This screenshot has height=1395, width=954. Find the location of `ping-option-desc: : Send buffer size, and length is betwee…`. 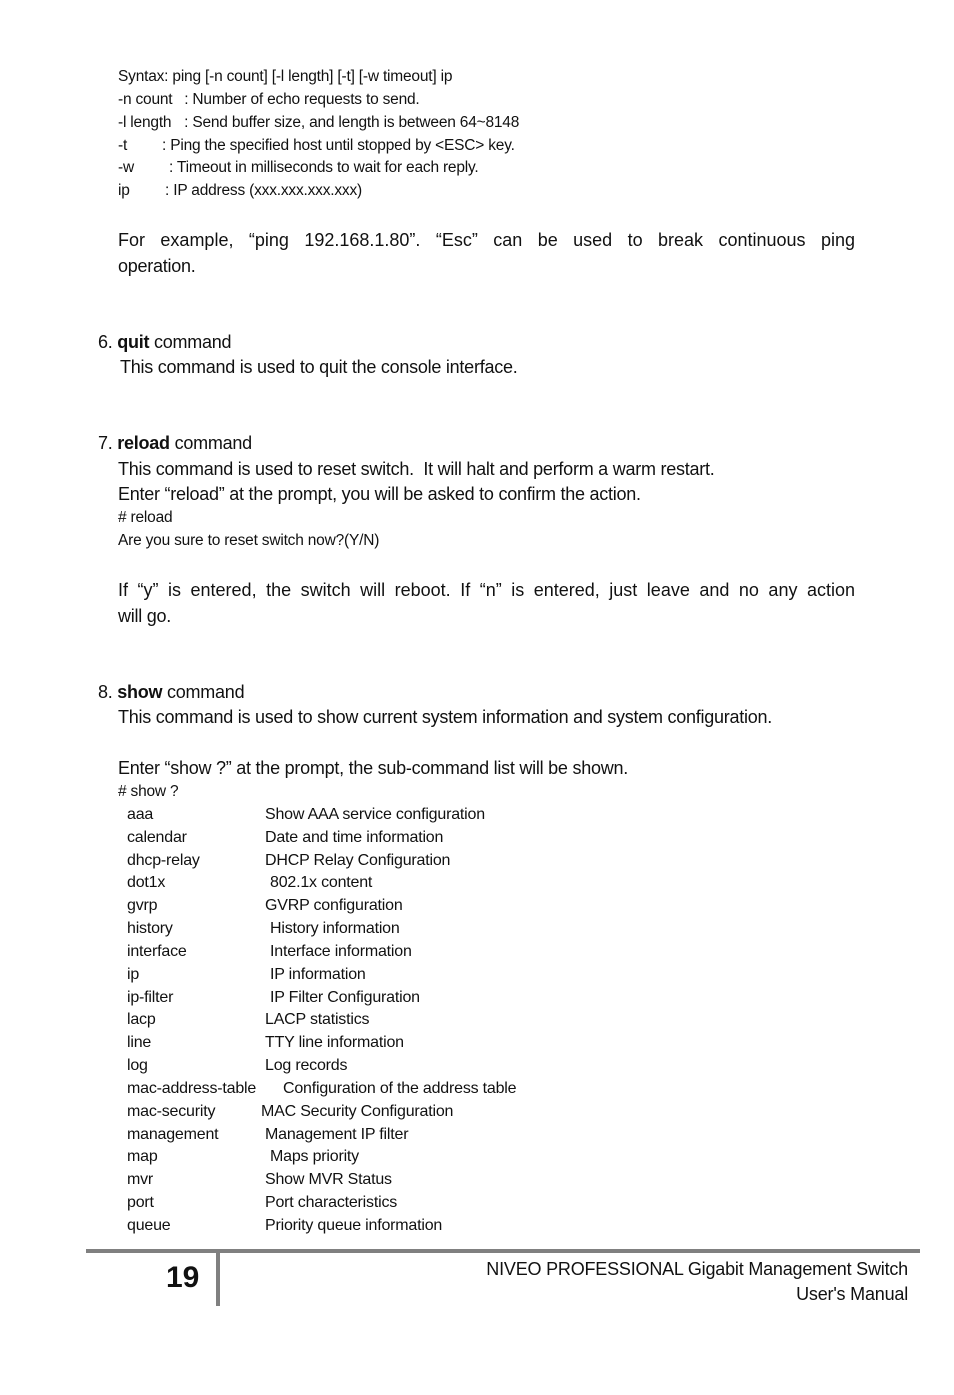

ping-option-desc: : Send buffer size, and length is betwee… is located at coordinates (350, 122).